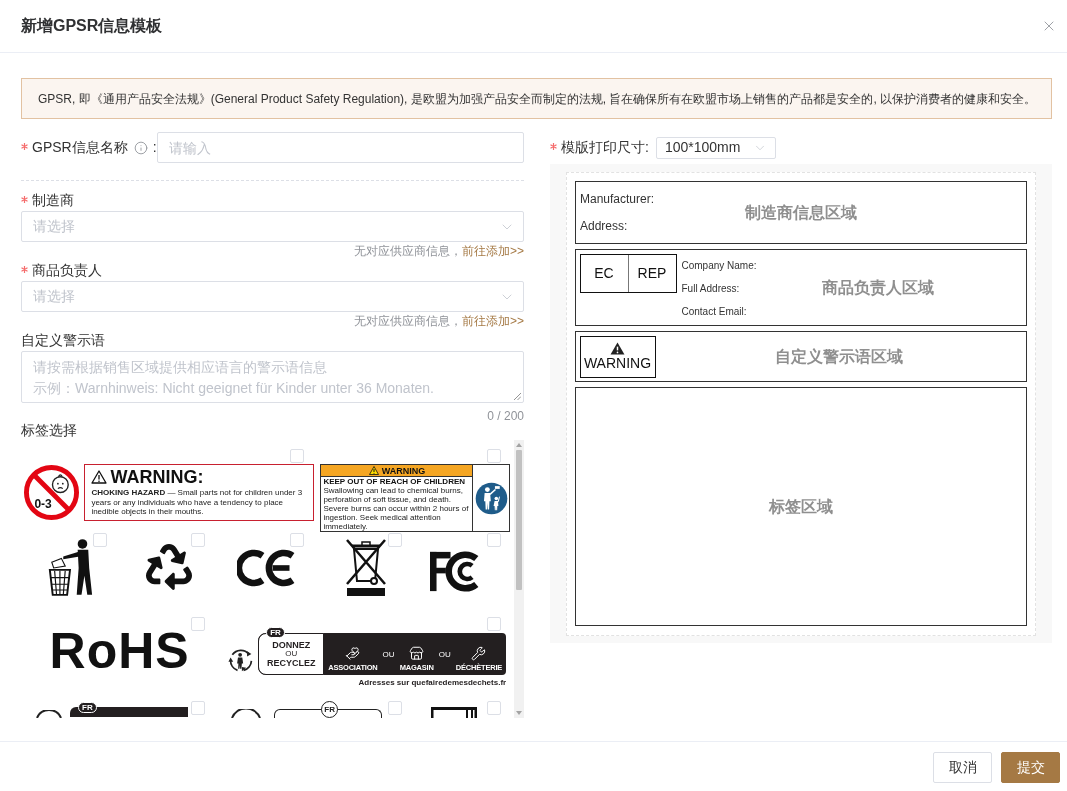  Describe the element at coordinates (519, 445) in the screenshot. I see `scroll-up-icon` at that location.